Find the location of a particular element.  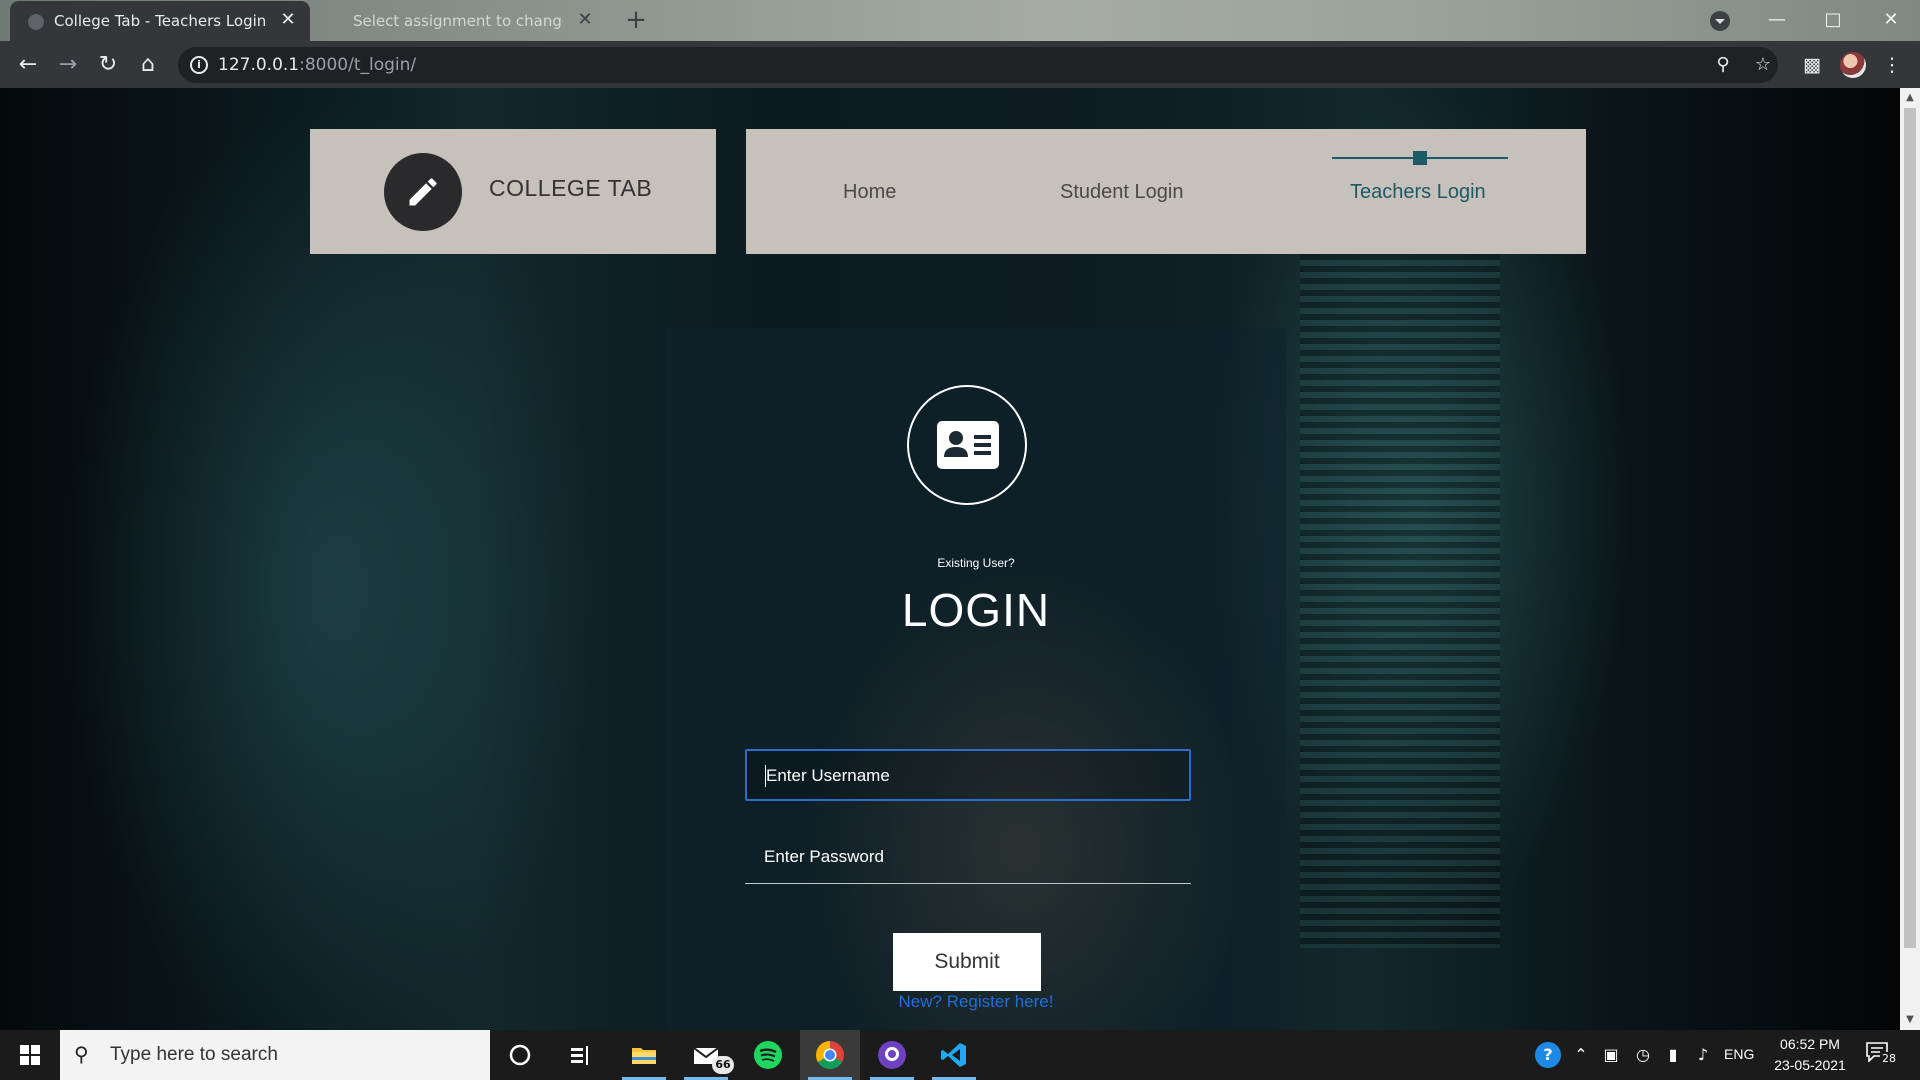

login-heading: LOGIN is located at coordinates (976, 610).